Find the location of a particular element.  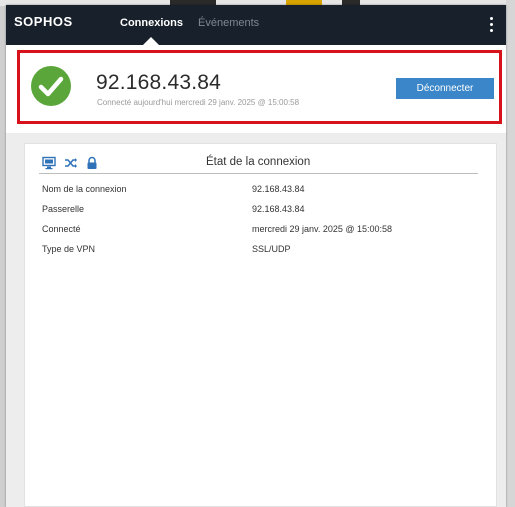

app-header: SOPHOS Connexions Événements is located at coordinates (256, 25).